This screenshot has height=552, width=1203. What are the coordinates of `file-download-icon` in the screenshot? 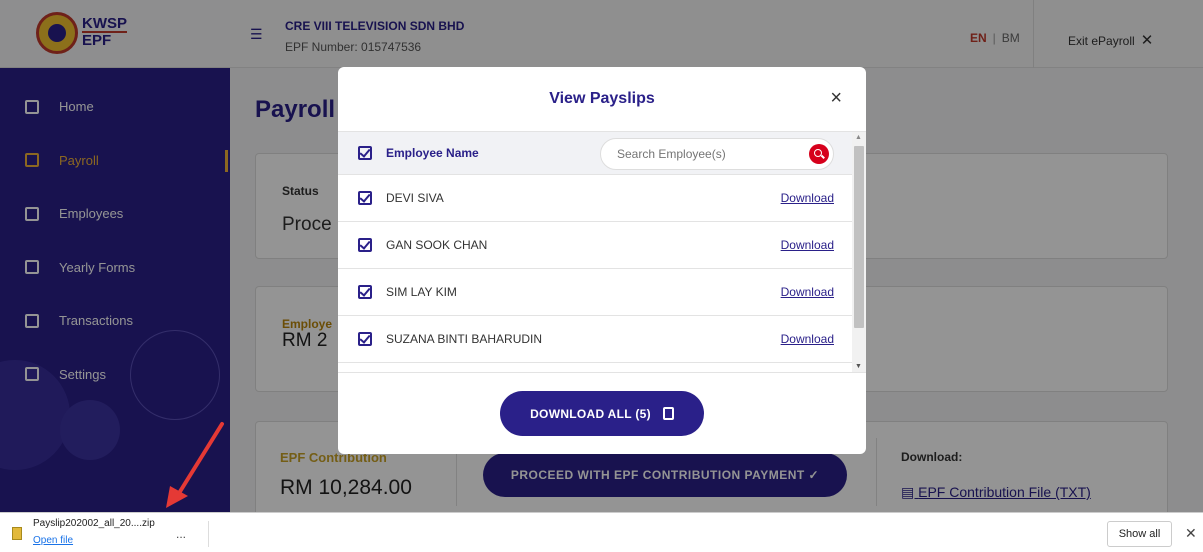 It's located at (668, 413).